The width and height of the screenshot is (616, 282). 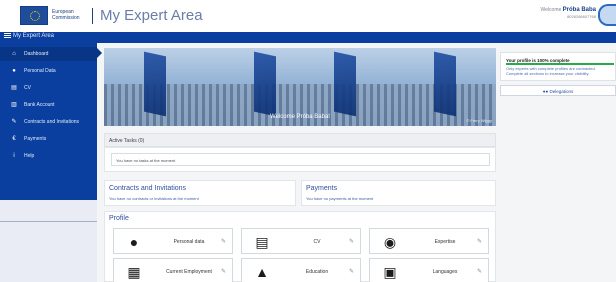 What do you see at coordinates (429, 270) in the screenshot?
I see `profile-tile-languages: ▣ Languages ✎` at bounding box center [429, 270].